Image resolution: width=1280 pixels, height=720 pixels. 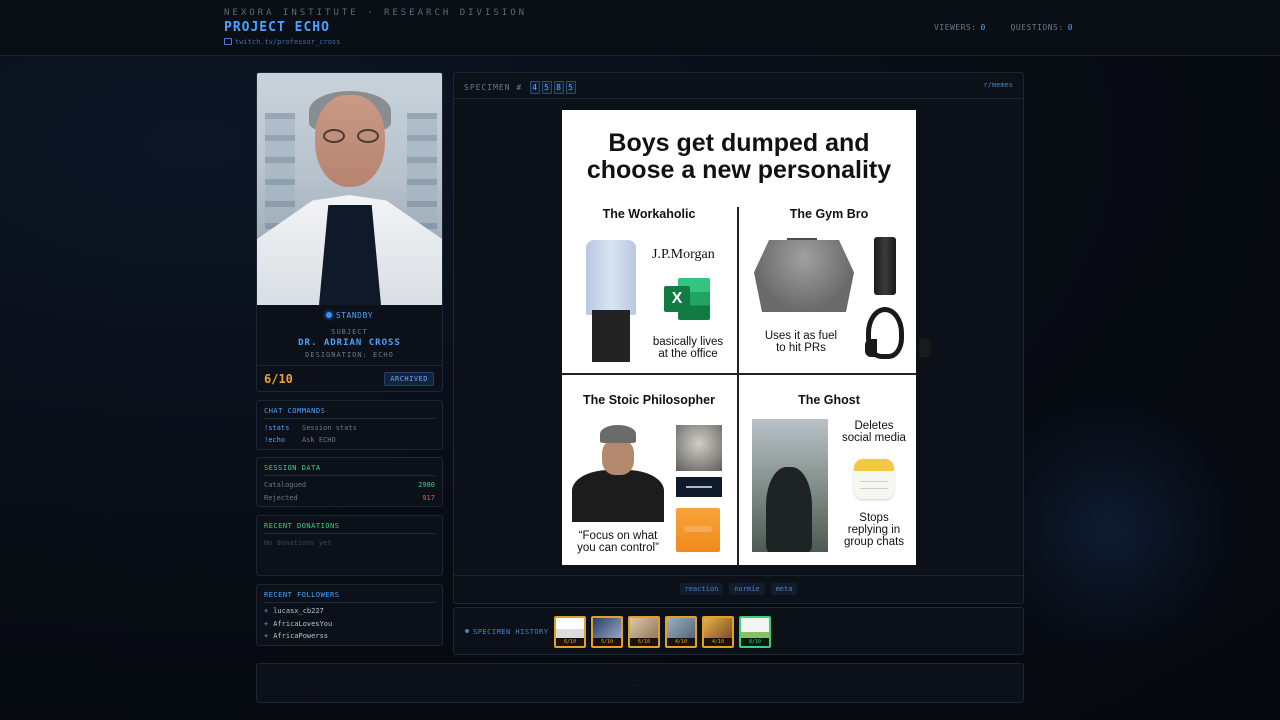 I want to click on shaker-bottle-icon, so click(x=885, y=266).